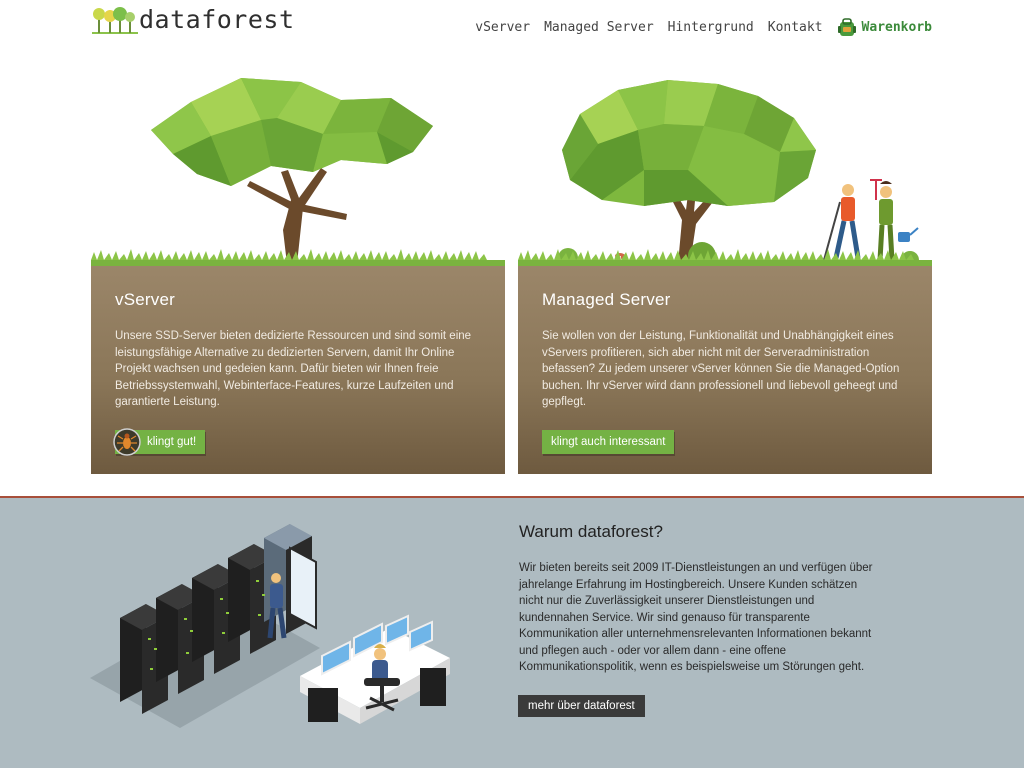 This screenshot has height=768, width=1024. I want to click on datacenter-illustration, so click(270, 626).